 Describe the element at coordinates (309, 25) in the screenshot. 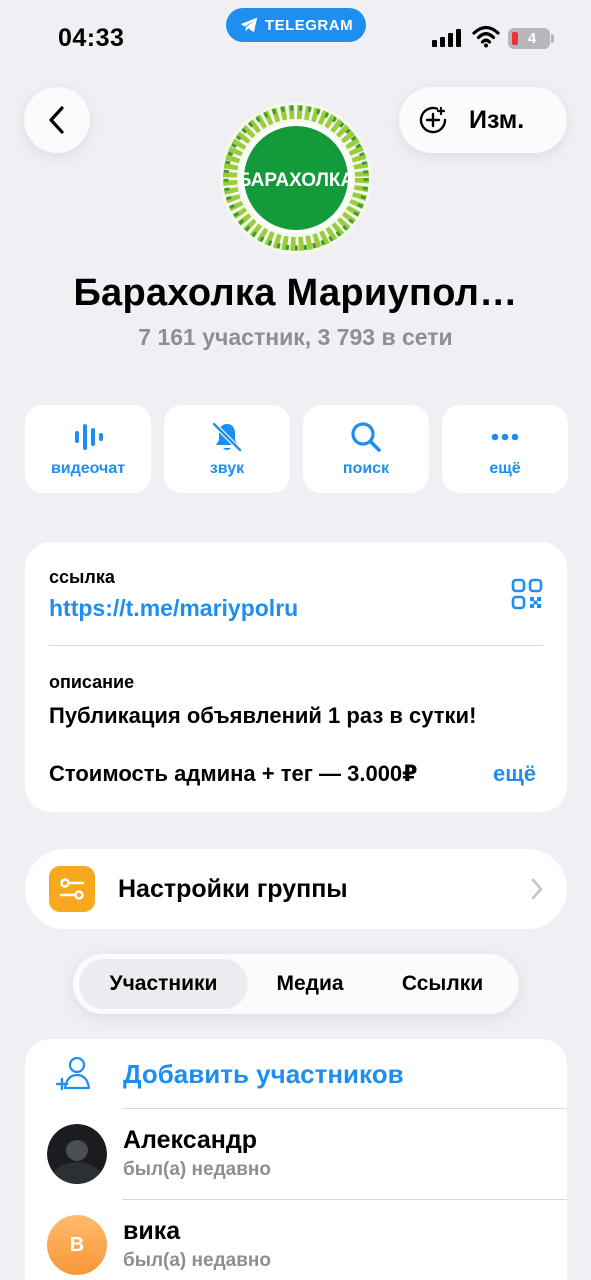

I see `telegram-pill-label: TELEGRAM` at that location.